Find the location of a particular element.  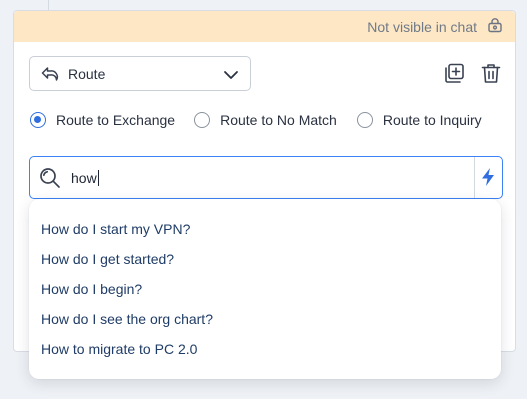

trash-icon is located at coordinates (491, 76).